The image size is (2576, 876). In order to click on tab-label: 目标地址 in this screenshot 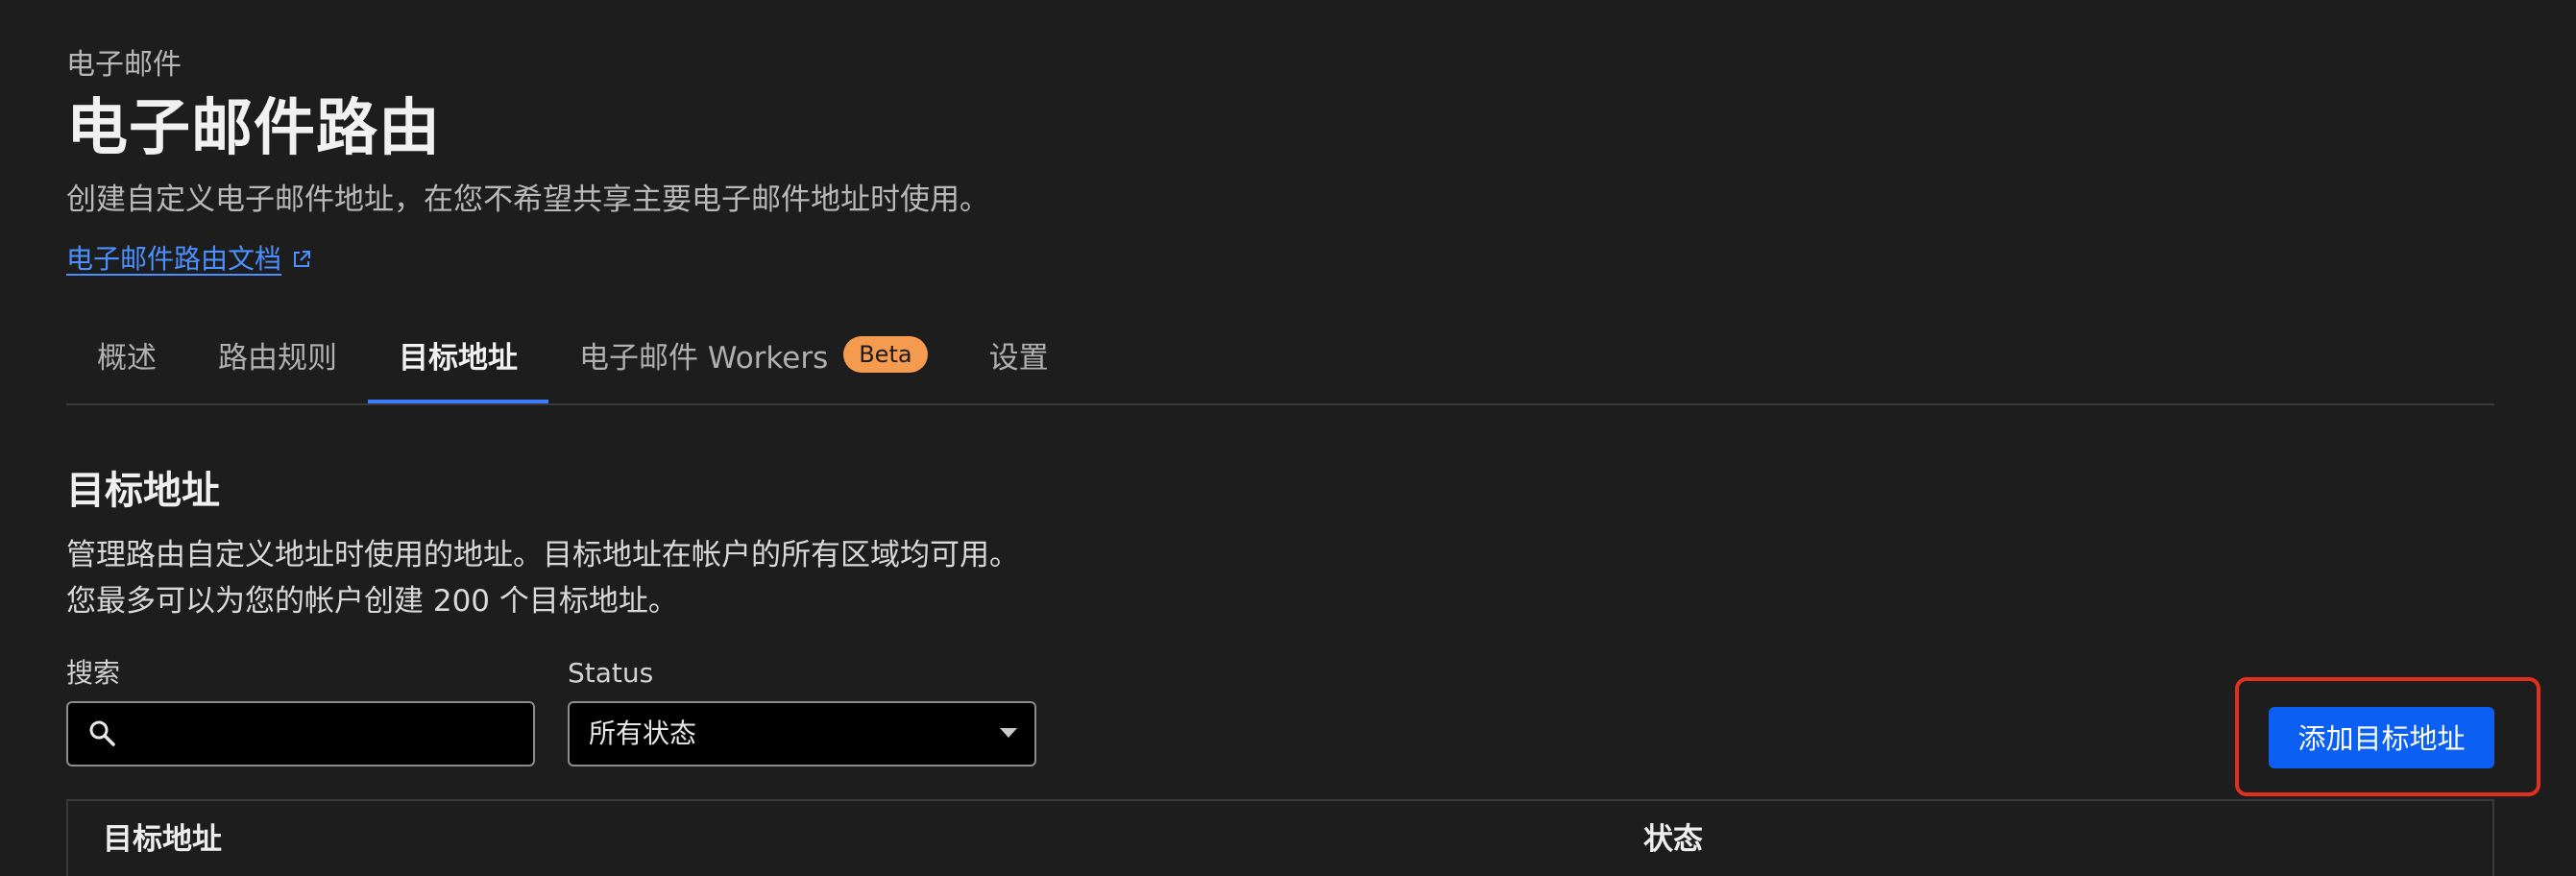, I will do `click(458, 358)`.